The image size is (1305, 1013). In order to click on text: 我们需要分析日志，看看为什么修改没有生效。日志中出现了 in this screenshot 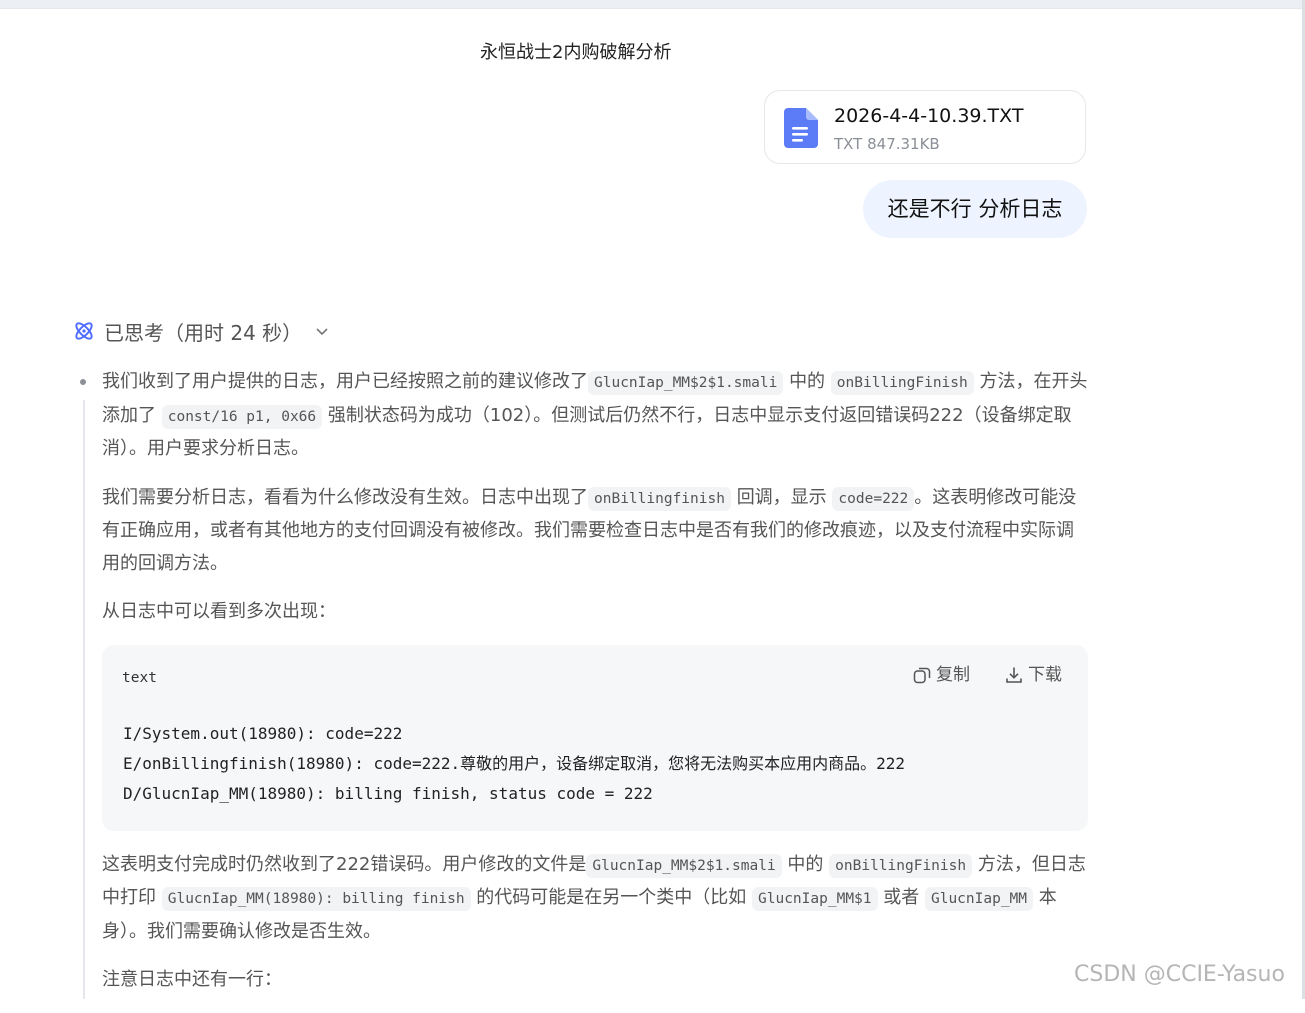, I will do `click(345, 497)`.